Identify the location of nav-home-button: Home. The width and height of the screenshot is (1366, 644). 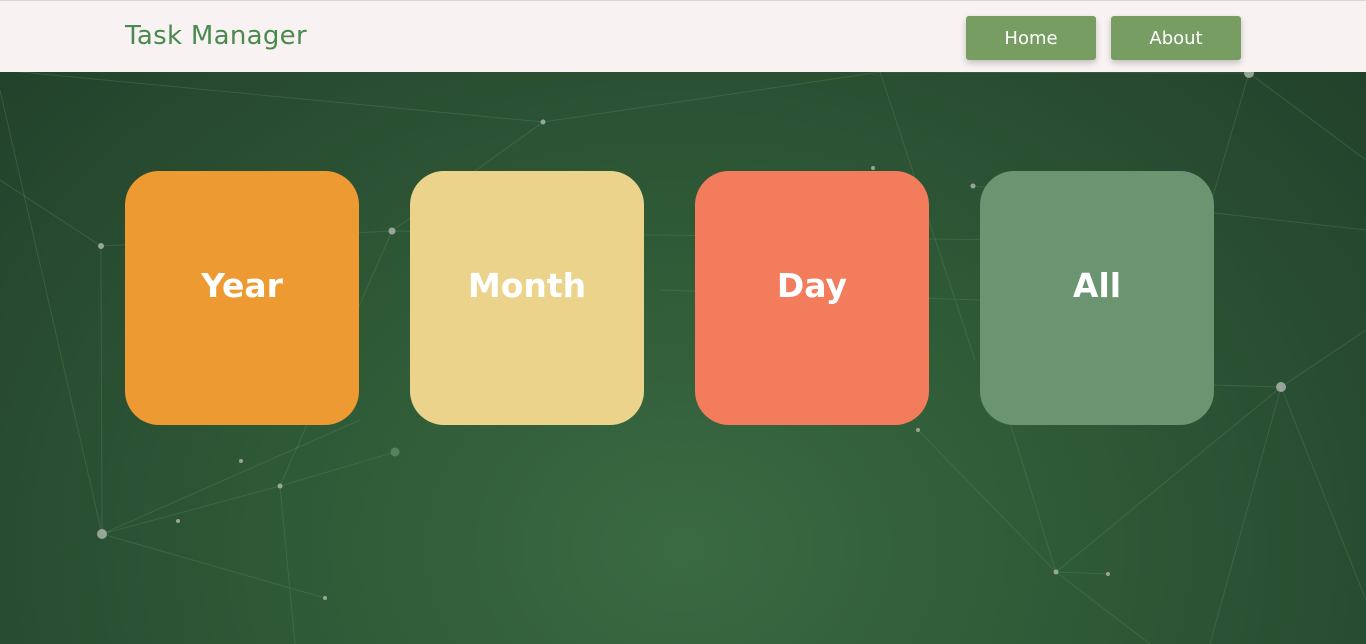
(1031, 38).